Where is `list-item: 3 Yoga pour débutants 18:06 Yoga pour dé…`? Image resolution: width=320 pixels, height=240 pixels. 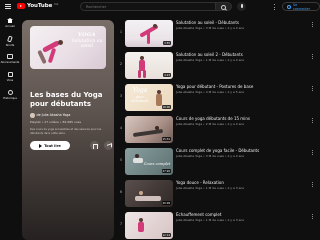 list-item: 3 Yoga pour débutants 18:06 Yoga pour dé… is located at coordinates (218, 100).